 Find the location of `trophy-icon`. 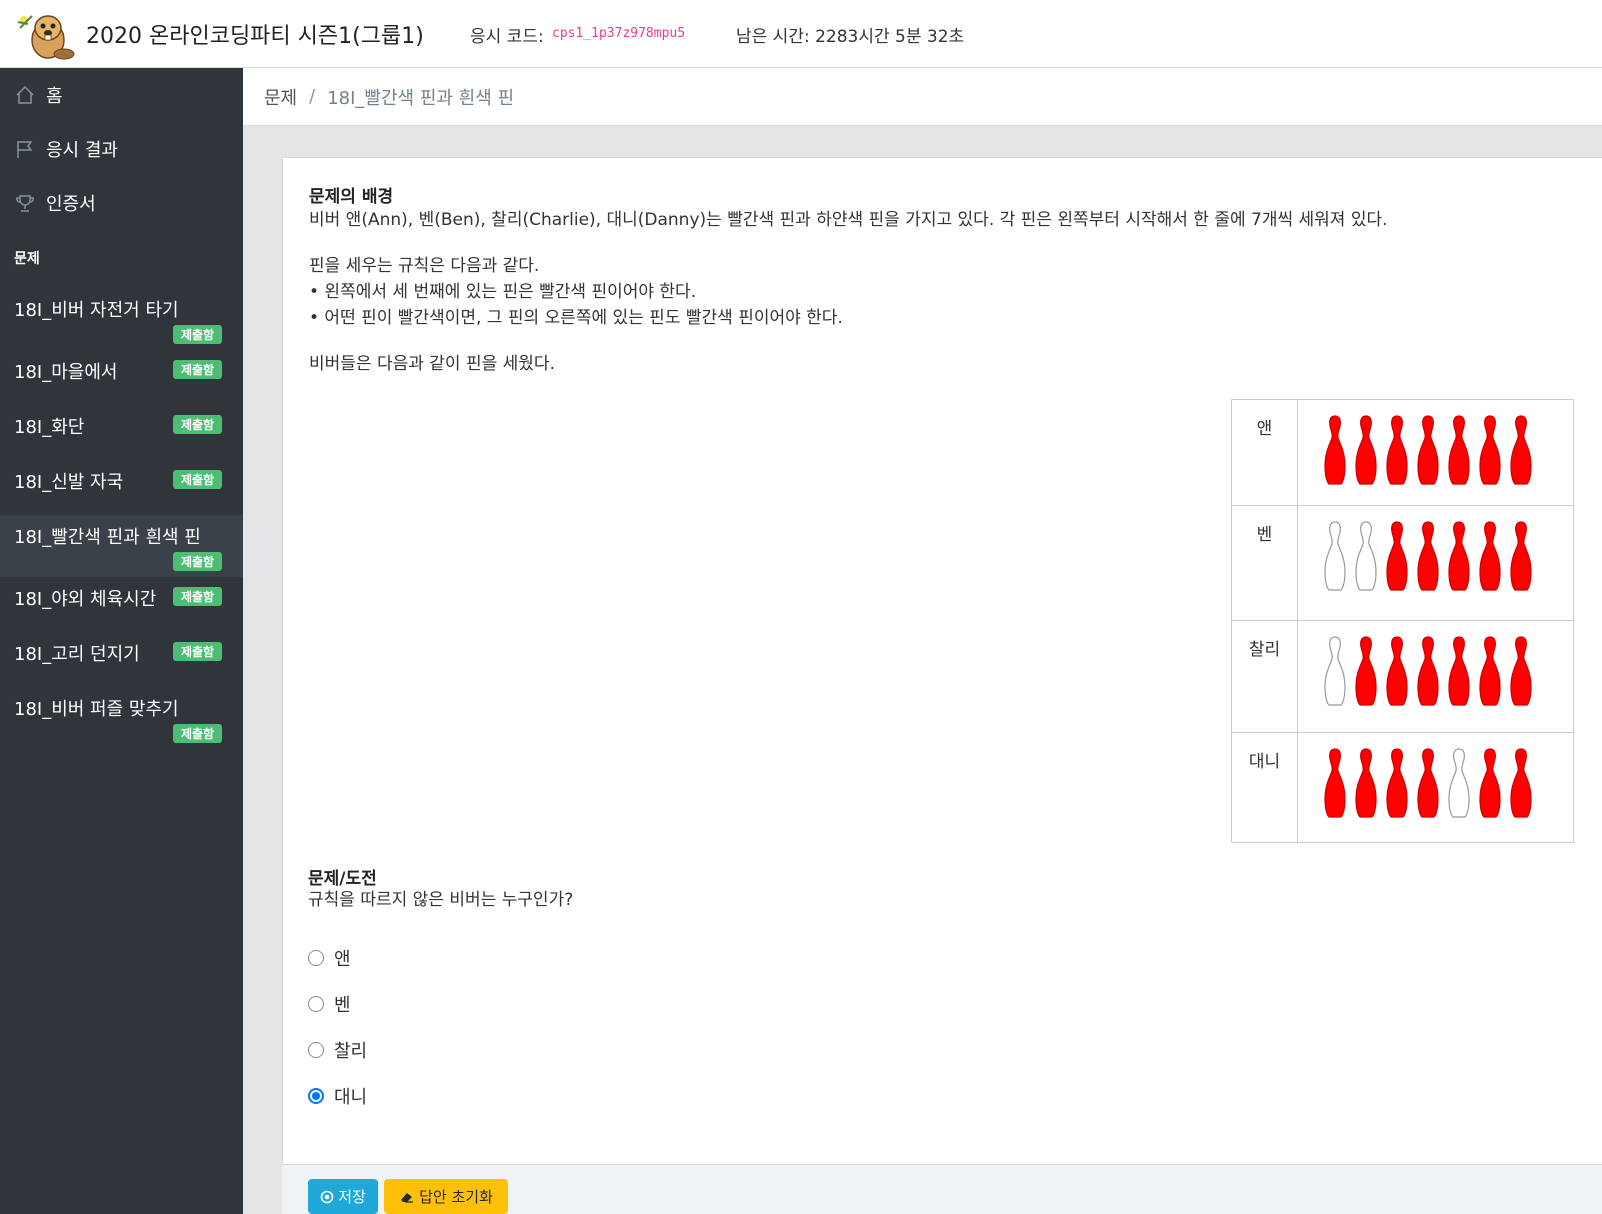

trophy-icon is located at coordinates (25, 203).